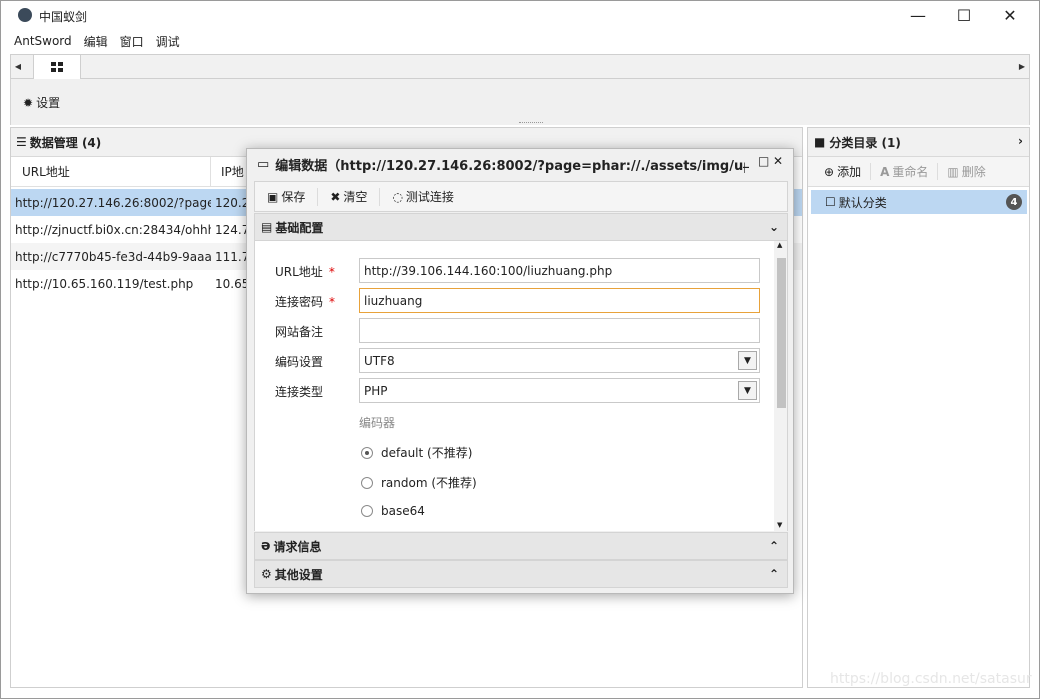 This screenshot has width=1040, height=699. What do you see at coordinates (299, 392) in the screenshot?
I see `type-label: 连接类型` at bounding box center [299, 392].